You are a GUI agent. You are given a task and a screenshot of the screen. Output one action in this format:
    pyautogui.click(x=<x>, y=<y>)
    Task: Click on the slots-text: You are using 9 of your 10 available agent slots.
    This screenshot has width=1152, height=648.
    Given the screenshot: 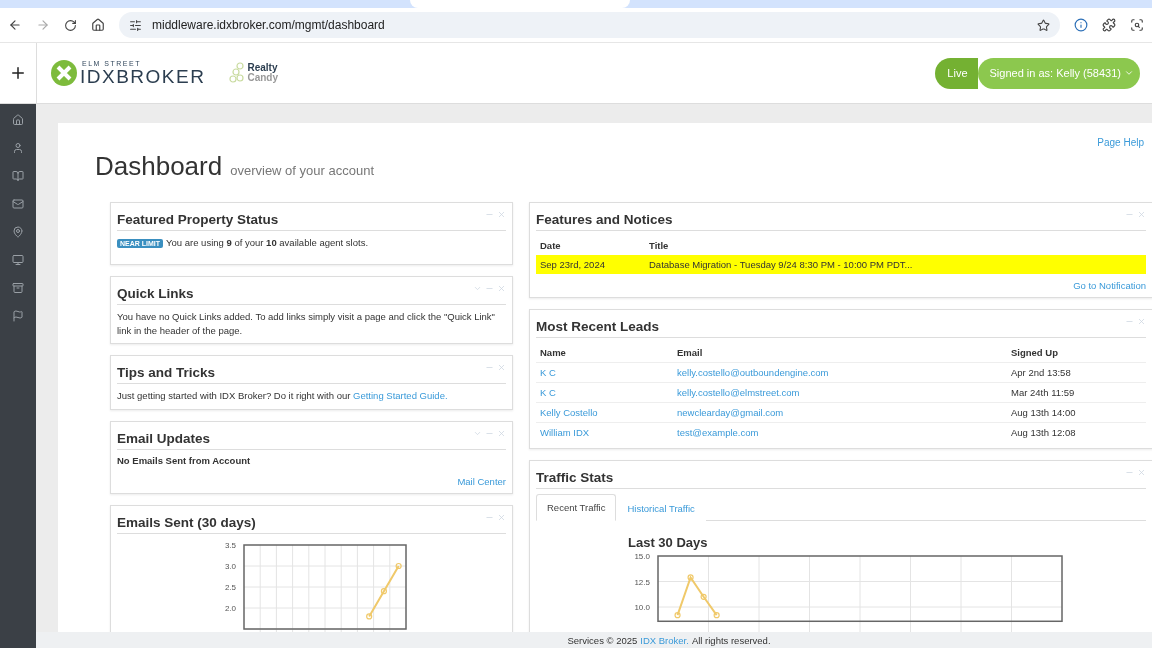 What is the action you would take?
    pyautogui.click(x=267, y=242)
    